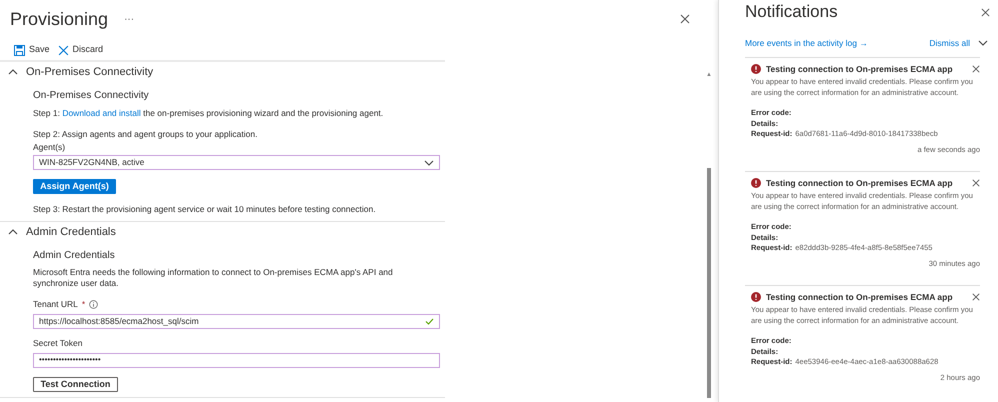 This screenshot has height=402, width=998. I want to click on page-title: Provisioning, so click(59, 19).